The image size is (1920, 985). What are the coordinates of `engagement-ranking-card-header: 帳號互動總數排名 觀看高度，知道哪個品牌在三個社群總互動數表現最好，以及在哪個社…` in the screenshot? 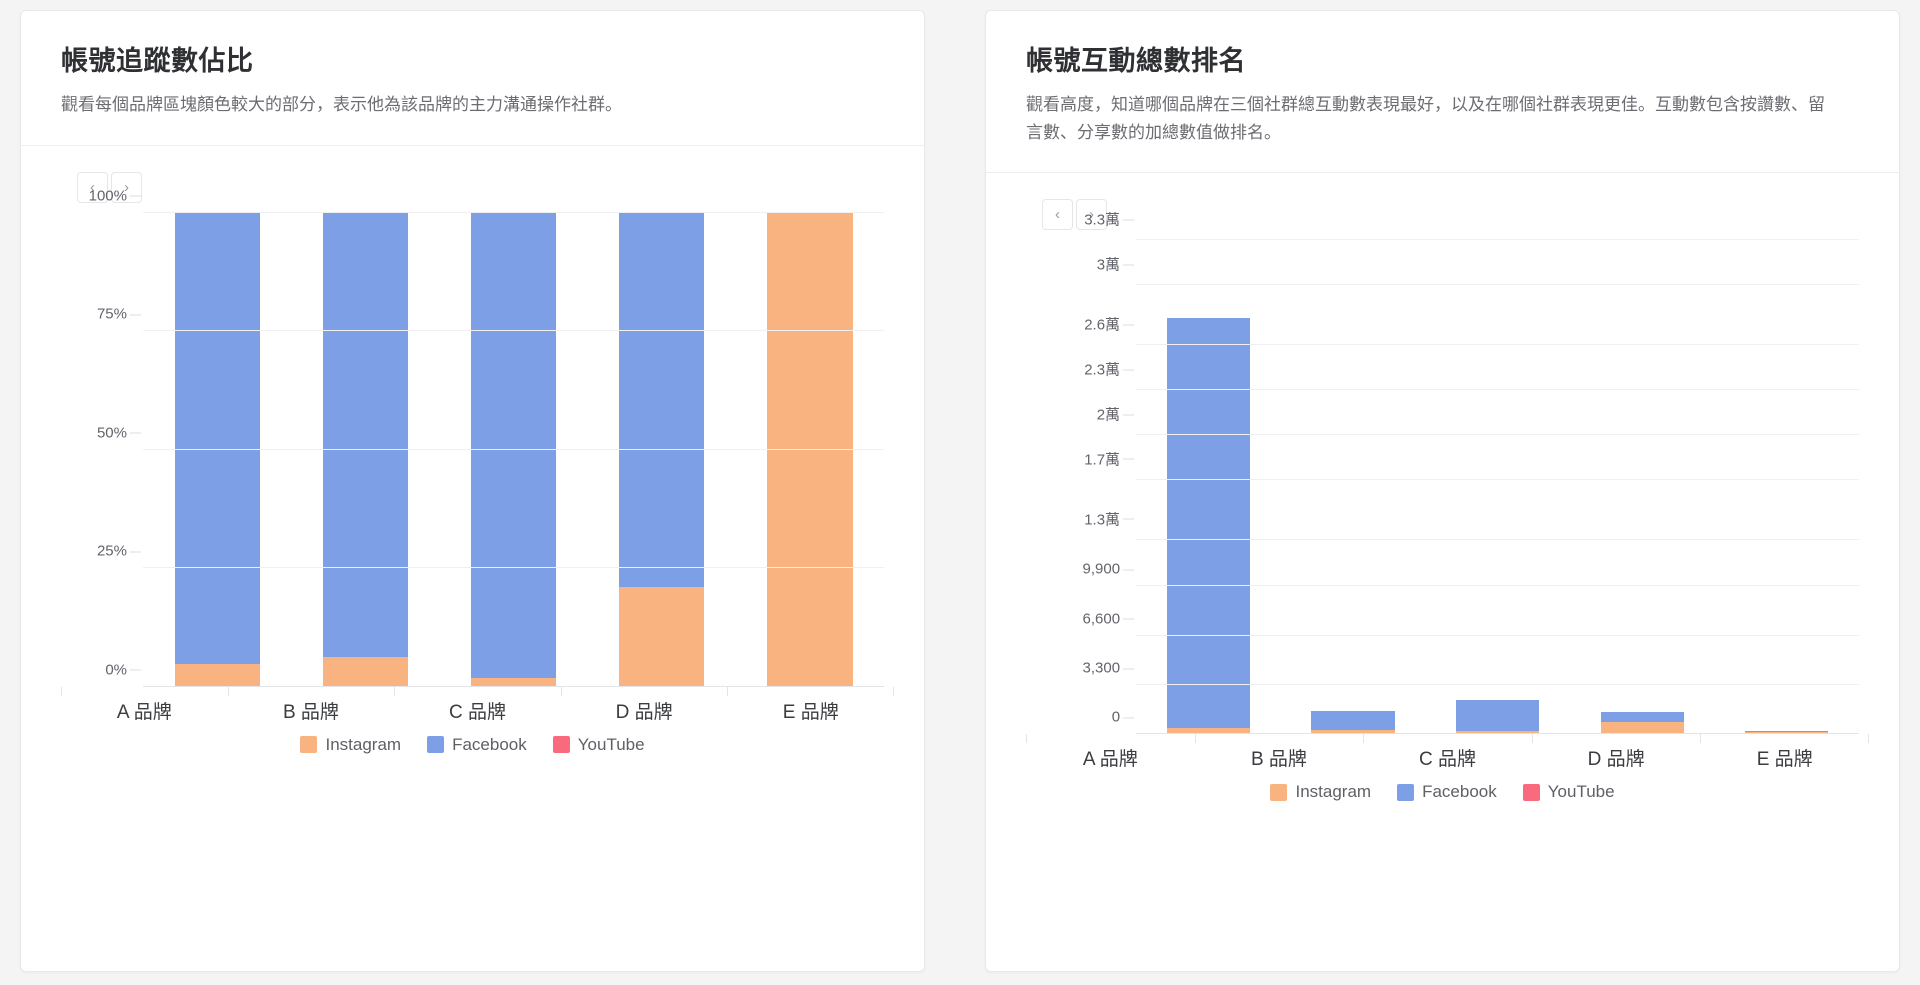 It's located at (1442, 92).